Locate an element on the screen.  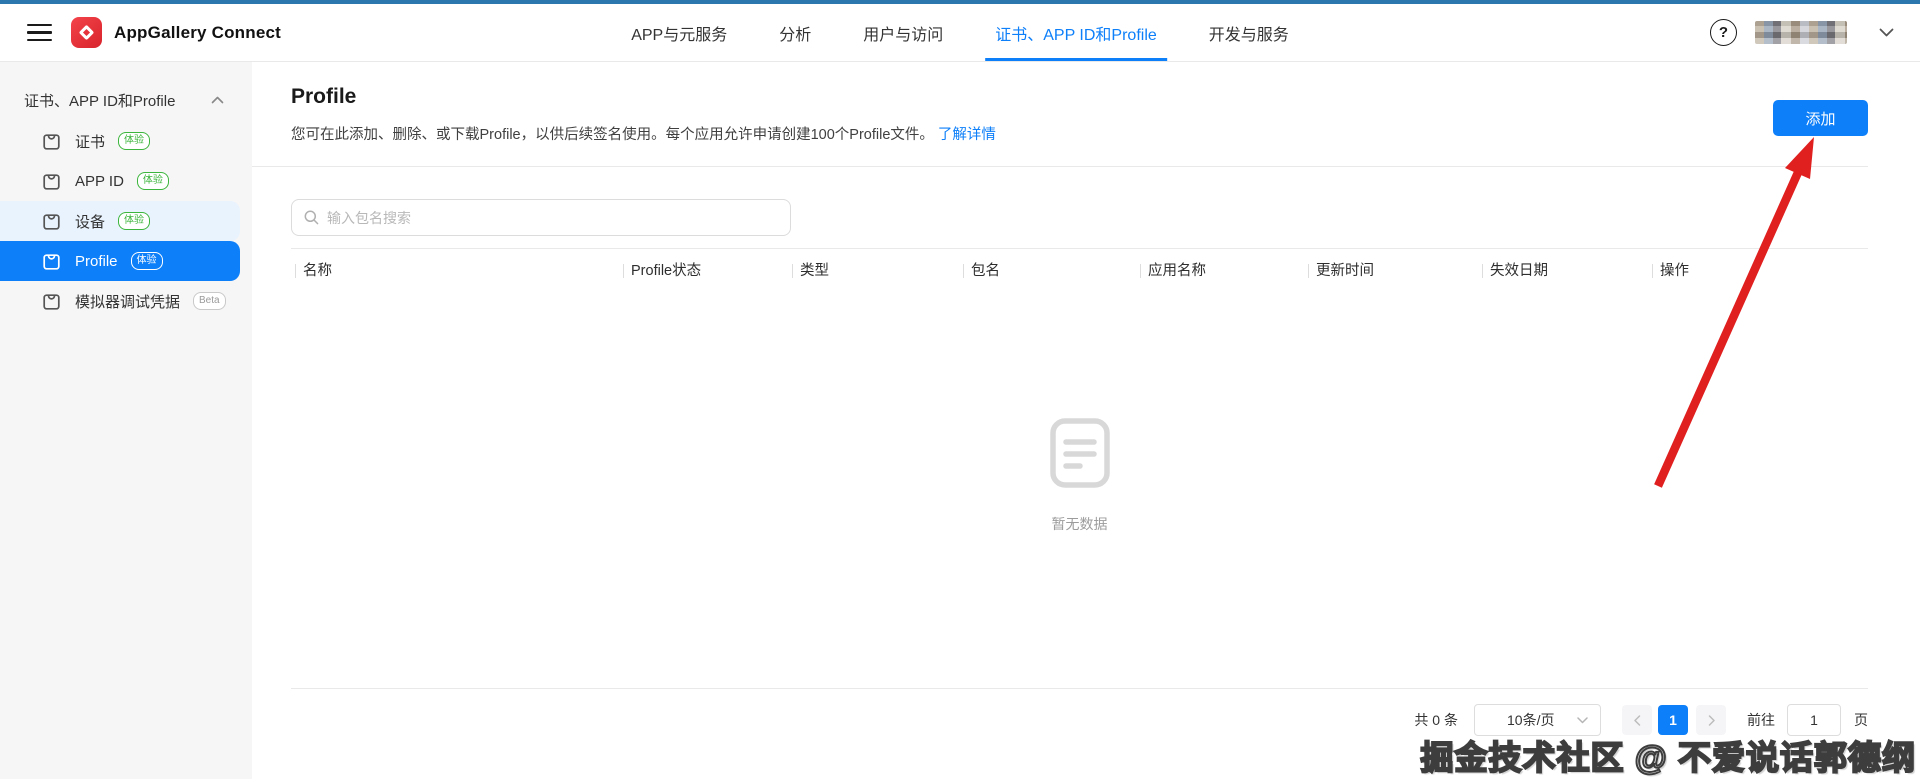
next-page-button is located at coordinates (1711, 720).